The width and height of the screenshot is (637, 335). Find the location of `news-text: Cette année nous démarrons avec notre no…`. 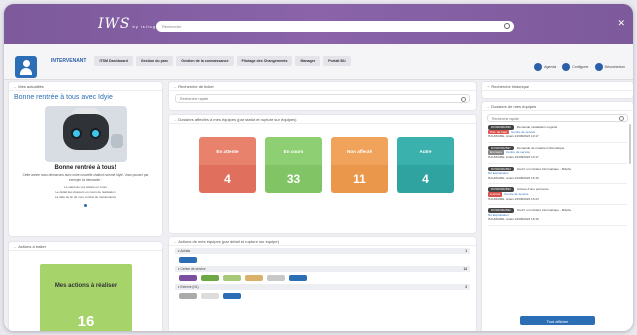

news-text: Cette année nous démarrons avec notre no… is located at coordinates (85, 177).